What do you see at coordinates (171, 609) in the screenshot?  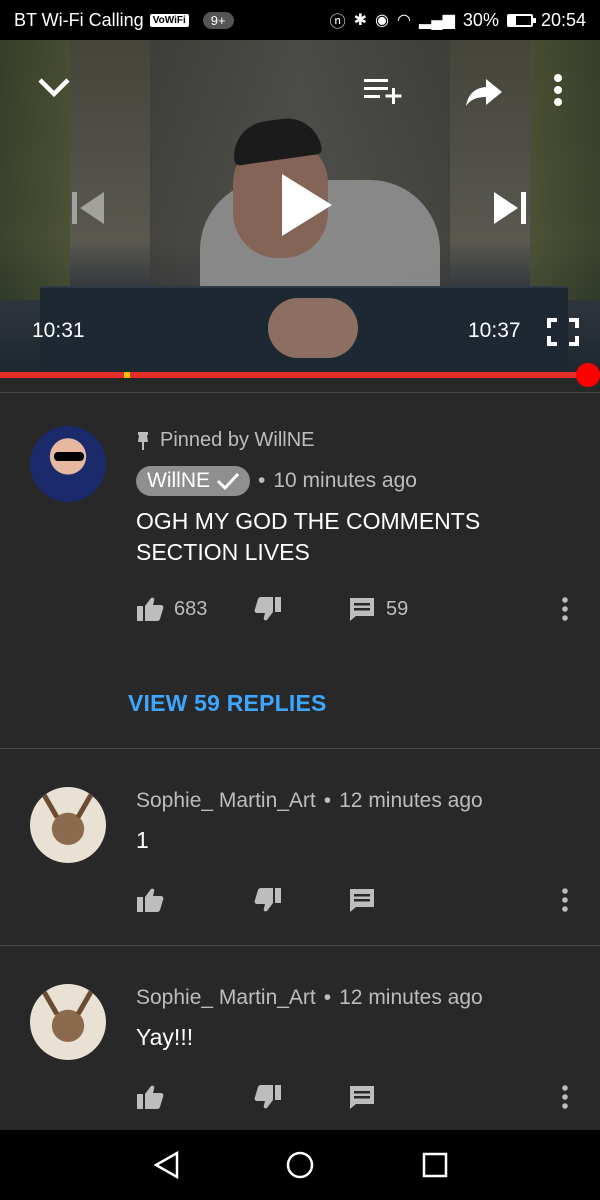 I see `like-button: 683` at bounding box center [171, 609].